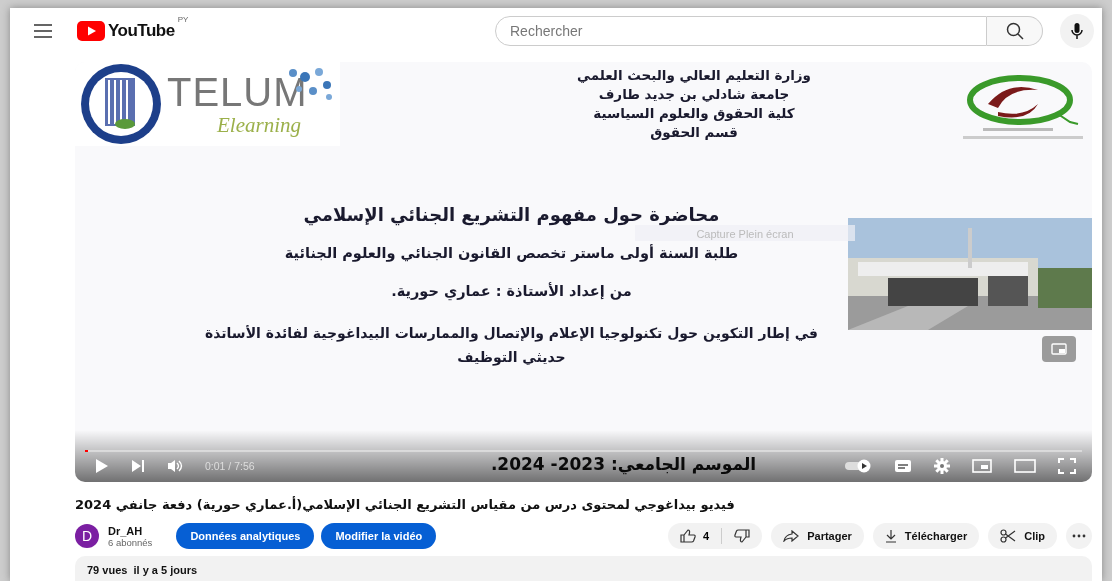  What do you see at coordinates (623, 464) in the screenshot?
I see `slide-footer: الموسم الجامعي: 2023- 2024.` at bounding box center [623, 464].